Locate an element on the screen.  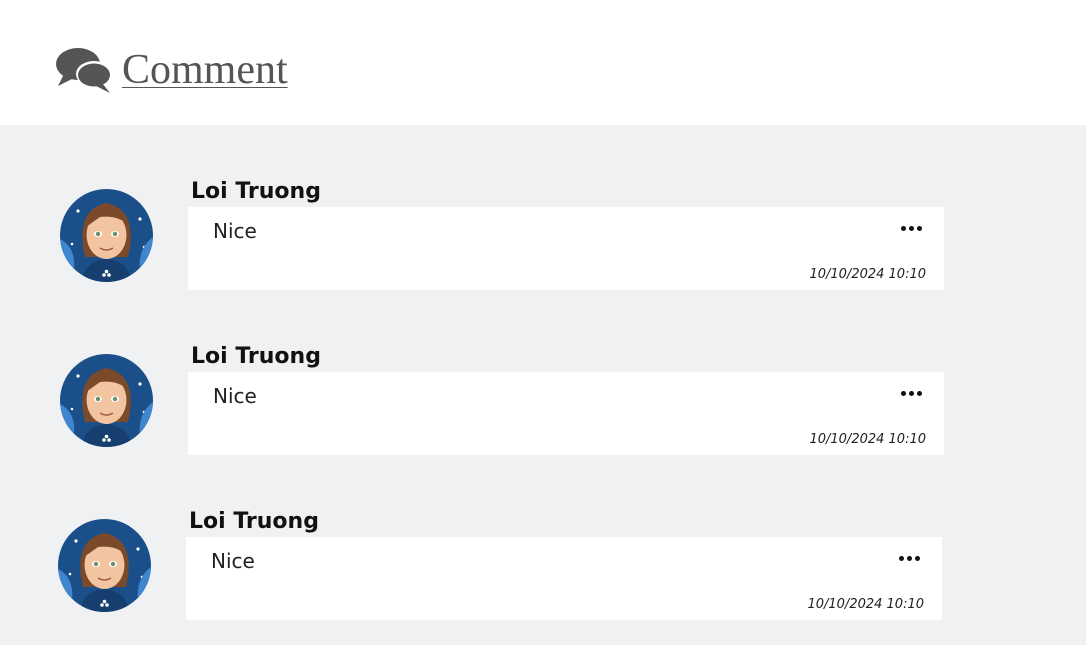
comments-icon is located at coordinates (84, 70).